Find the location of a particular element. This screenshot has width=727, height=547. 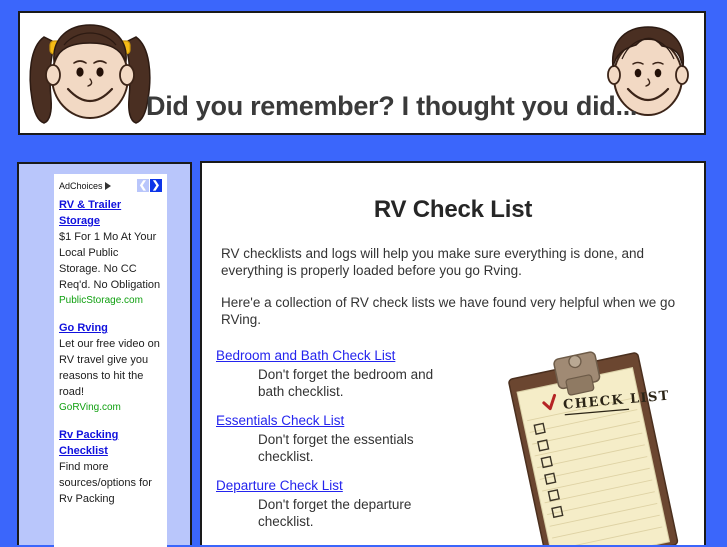

ad-header: AdChoices ❮ ❯ is located at coordinates (110, 185).